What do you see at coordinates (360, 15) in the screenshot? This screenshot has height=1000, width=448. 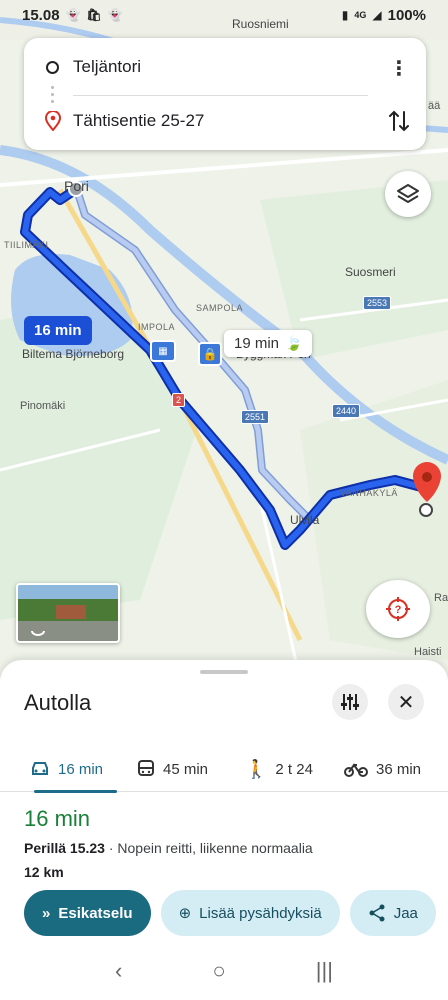 I see `network-type: 4G` at bounding box center [360, 15].